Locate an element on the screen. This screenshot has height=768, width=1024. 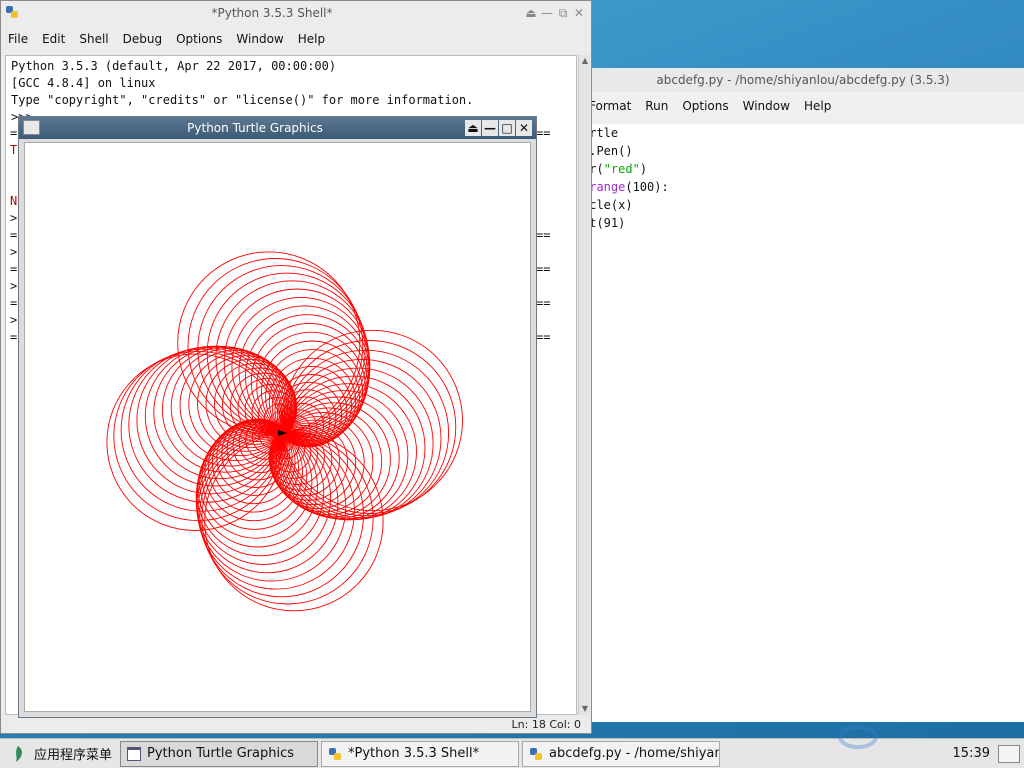
window-menu-icon is located at coordinates (31, 127).